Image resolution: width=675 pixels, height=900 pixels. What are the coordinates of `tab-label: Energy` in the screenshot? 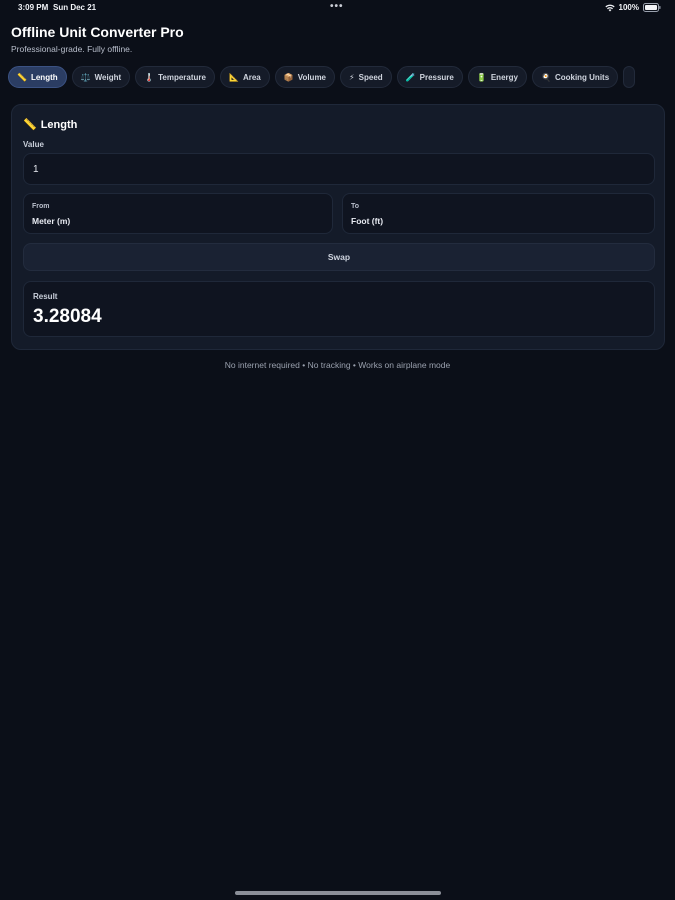 It's located at (504, 77).